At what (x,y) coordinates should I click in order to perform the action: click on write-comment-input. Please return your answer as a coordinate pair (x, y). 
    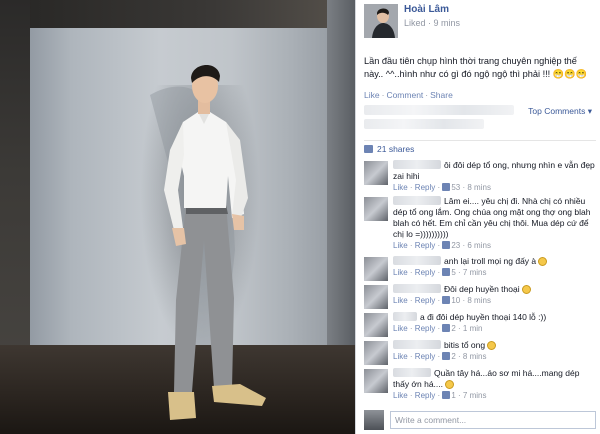
    Looking at the image, I should click on (493, 420).